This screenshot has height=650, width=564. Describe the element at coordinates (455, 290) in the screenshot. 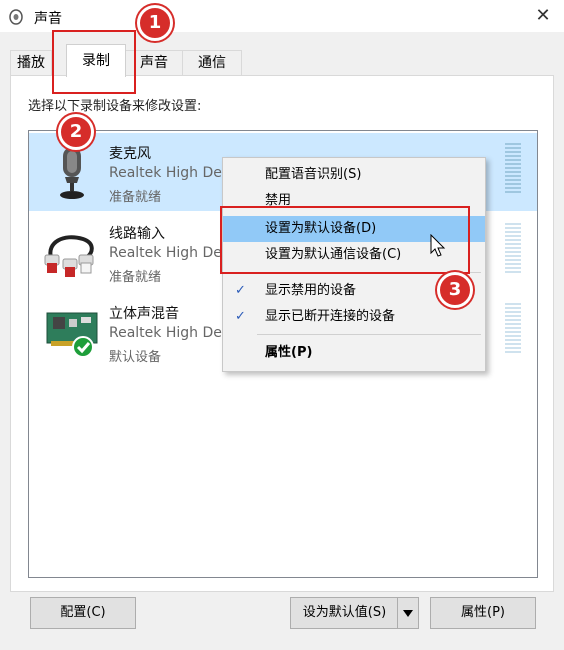

I see `annotation-step-badge: 3` at that location.